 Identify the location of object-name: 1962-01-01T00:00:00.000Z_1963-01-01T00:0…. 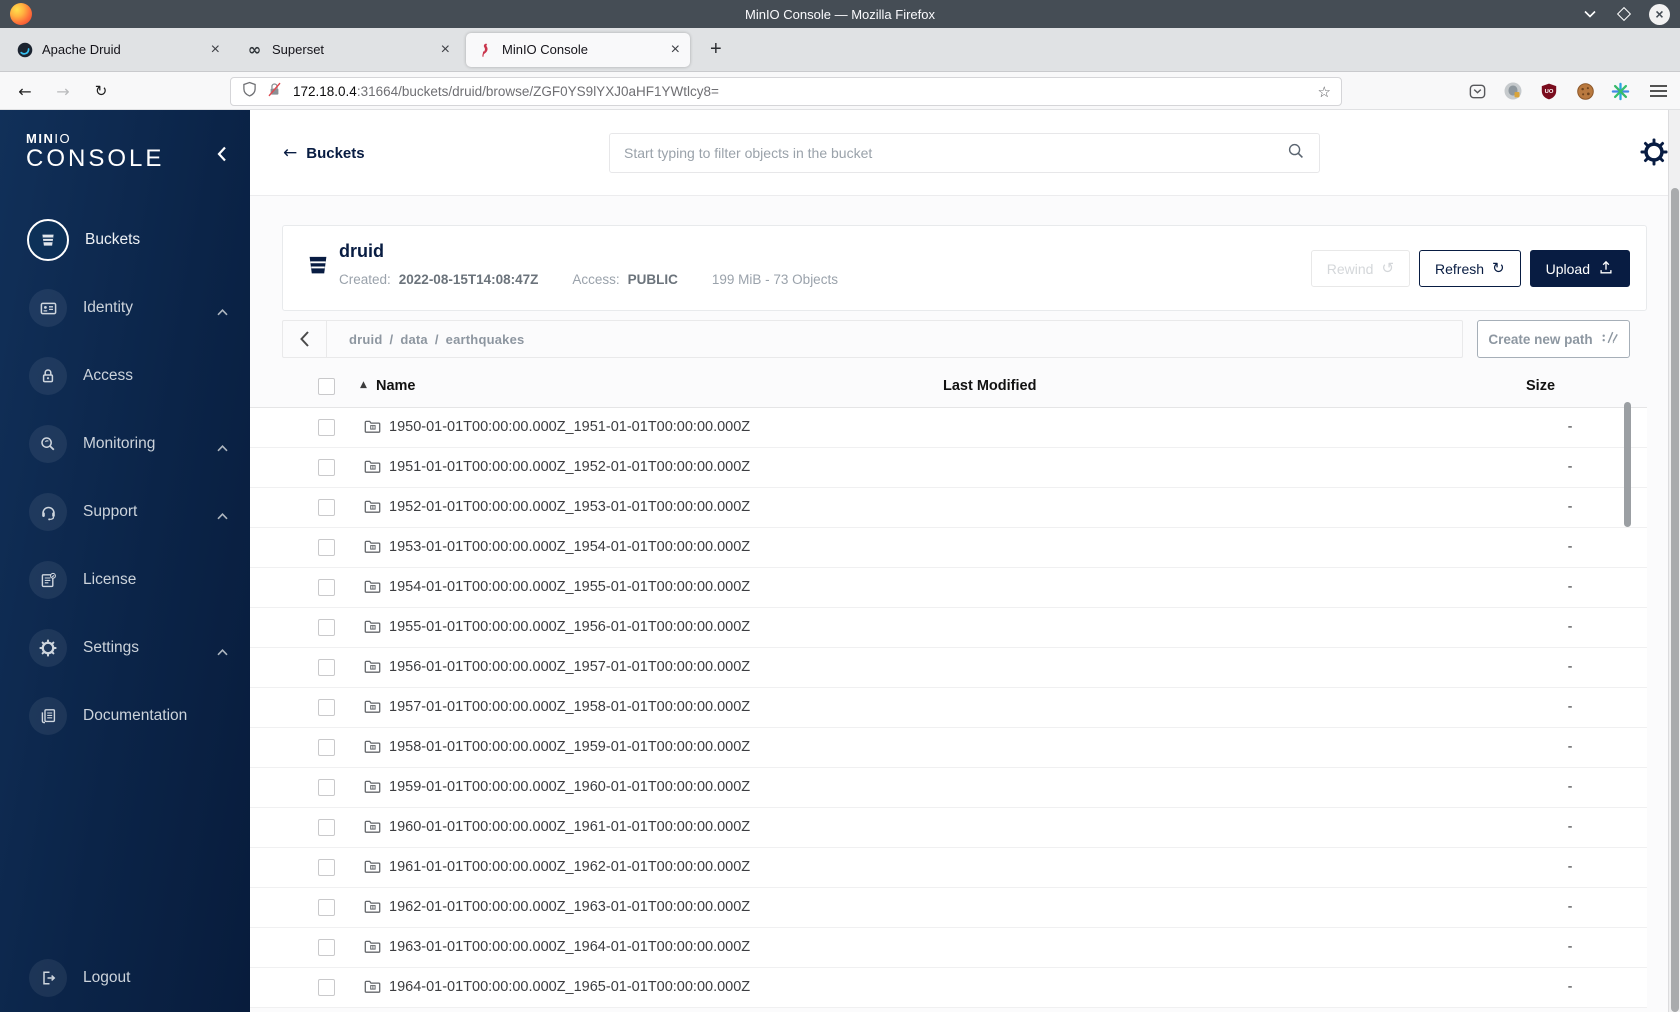
(569, 907).